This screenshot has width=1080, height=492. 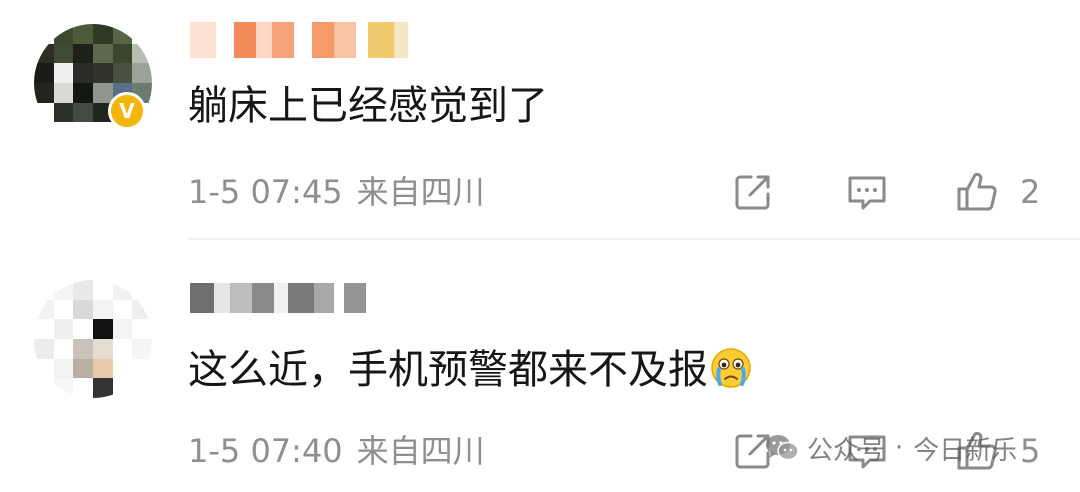 What do you see at coordinates (846, 450) in the screenshot?
I see `watermark-source: 公众号` at bounding box center [846, 450].